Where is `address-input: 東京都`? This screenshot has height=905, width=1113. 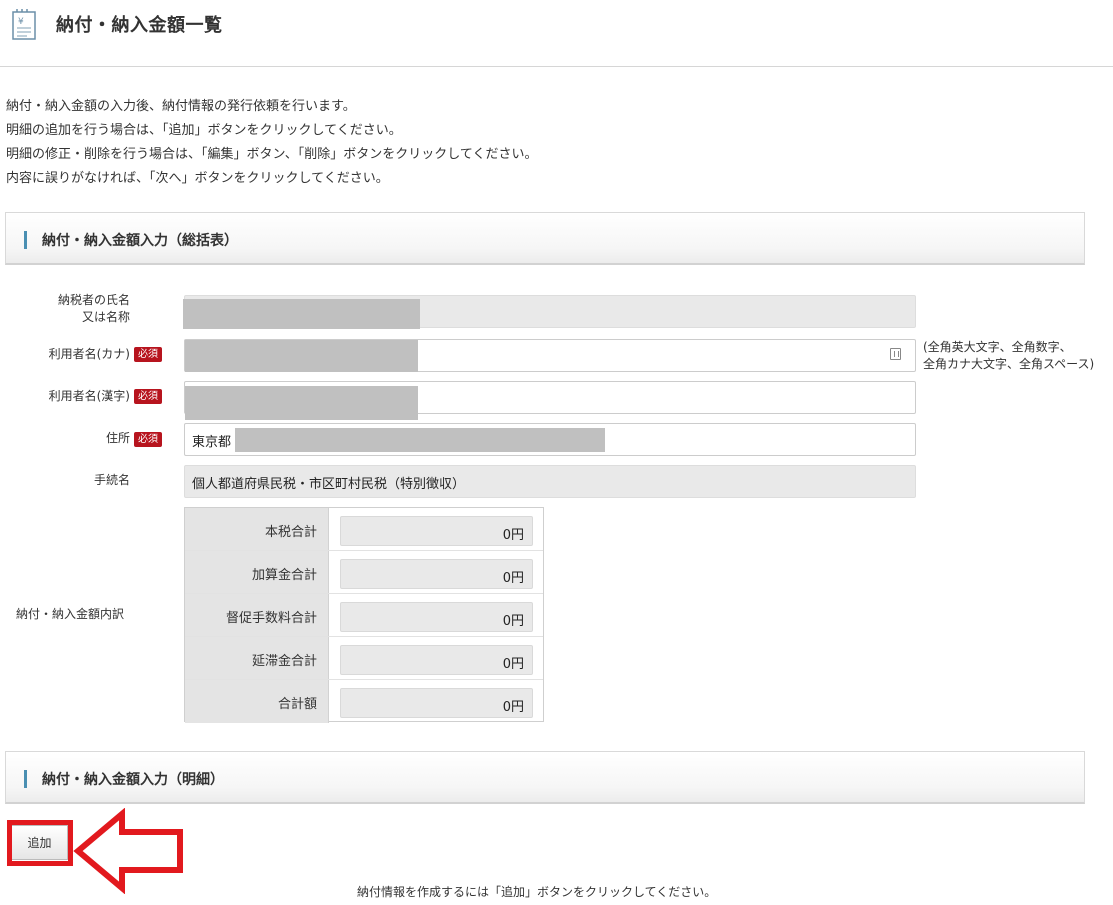 address-input: 東京都 is located at coordinates (550, 439).